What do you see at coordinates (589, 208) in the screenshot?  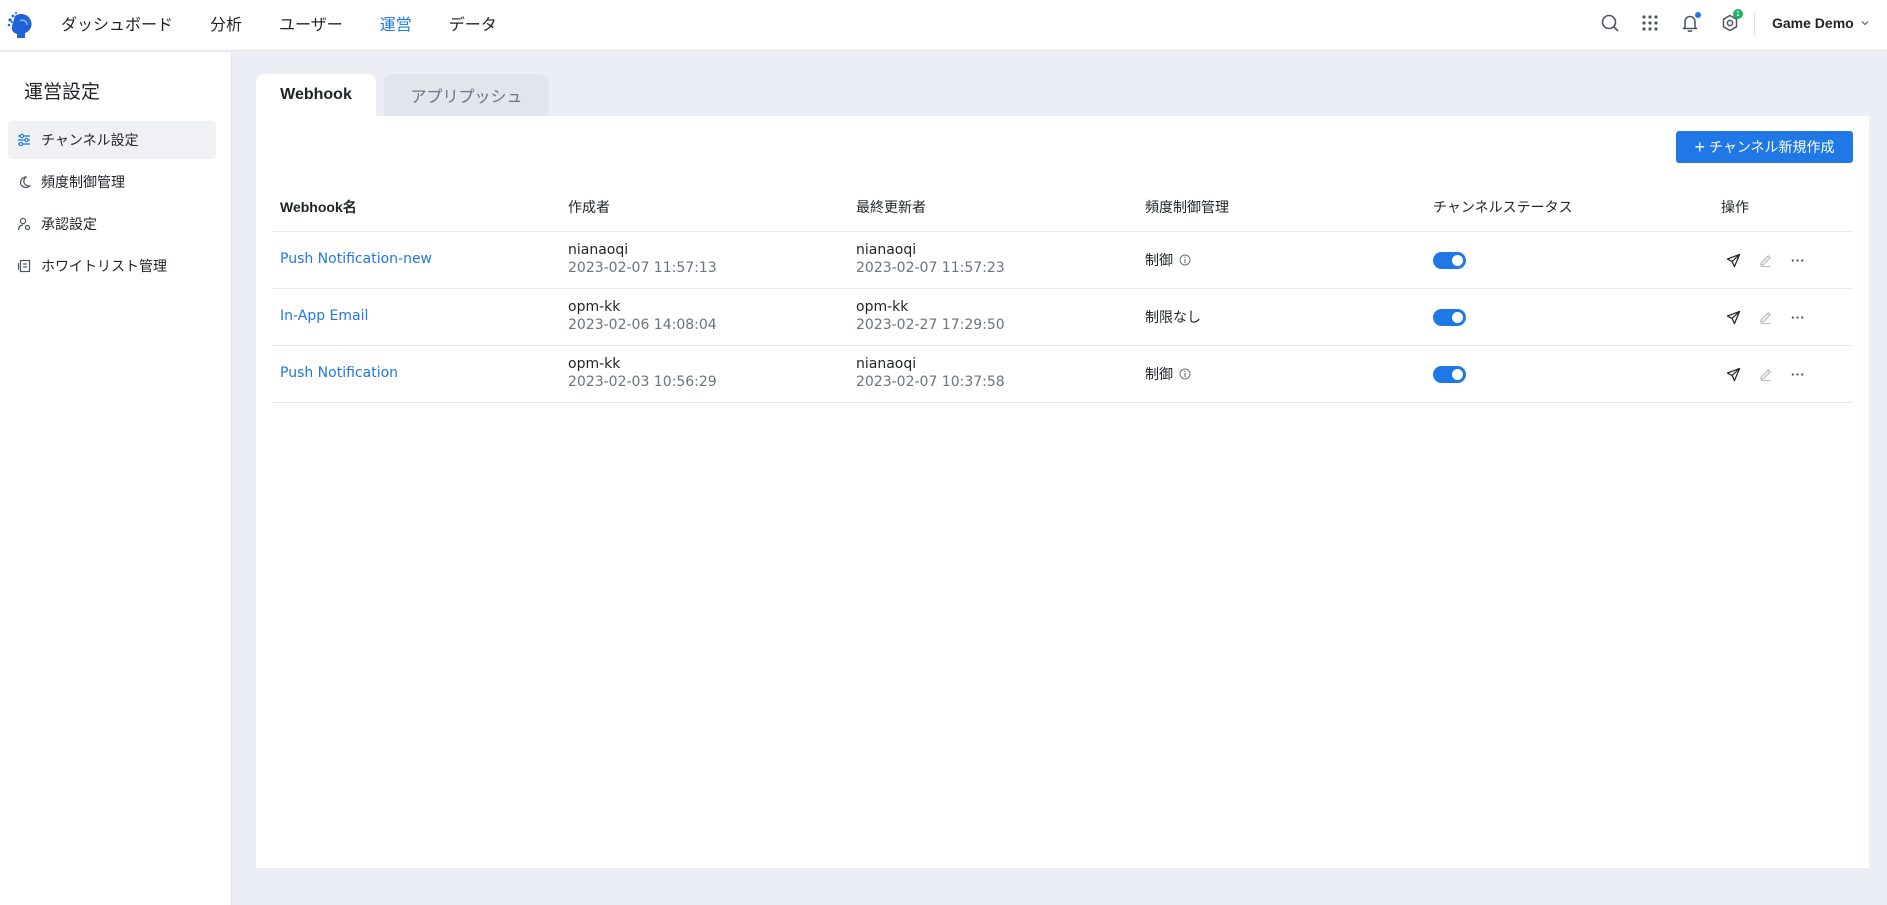 I see `col-header-creator: 作成者` at bounding box center [589, 208].